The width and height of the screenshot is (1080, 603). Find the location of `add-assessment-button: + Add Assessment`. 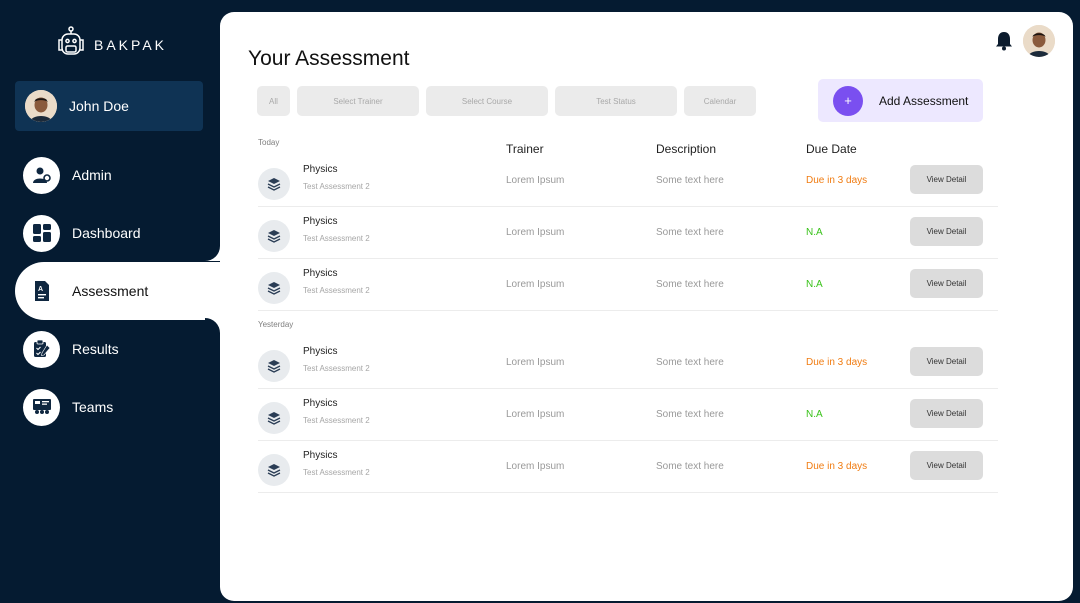

add-assessment-button: + Add Assessment is located at coordinates (900, 100).